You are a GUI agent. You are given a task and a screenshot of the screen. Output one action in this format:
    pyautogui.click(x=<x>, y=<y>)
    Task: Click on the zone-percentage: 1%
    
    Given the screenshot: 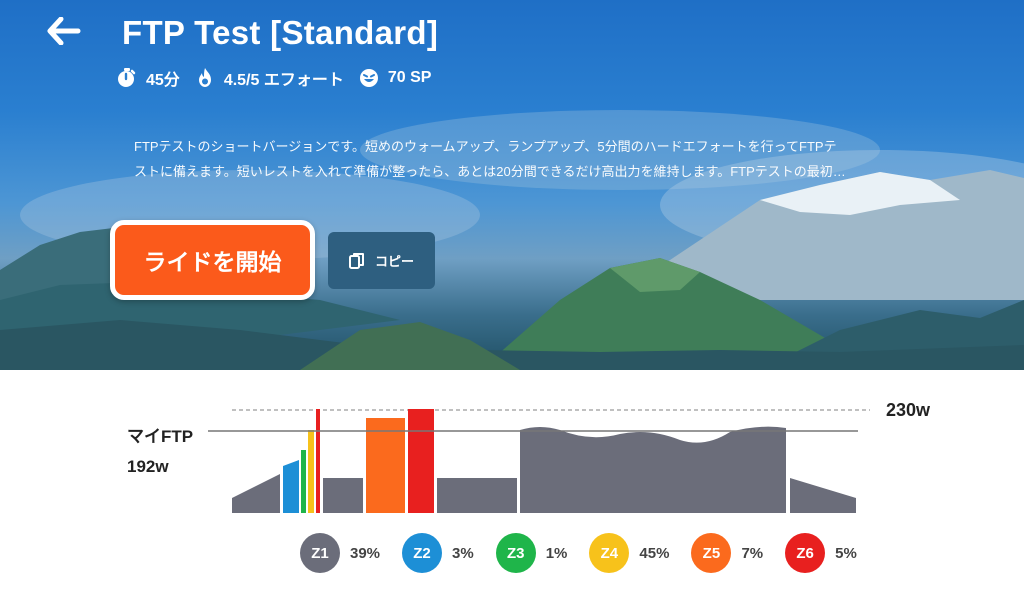 What is the action you would take?
    pyautogui.click(x=556, y=553)
    